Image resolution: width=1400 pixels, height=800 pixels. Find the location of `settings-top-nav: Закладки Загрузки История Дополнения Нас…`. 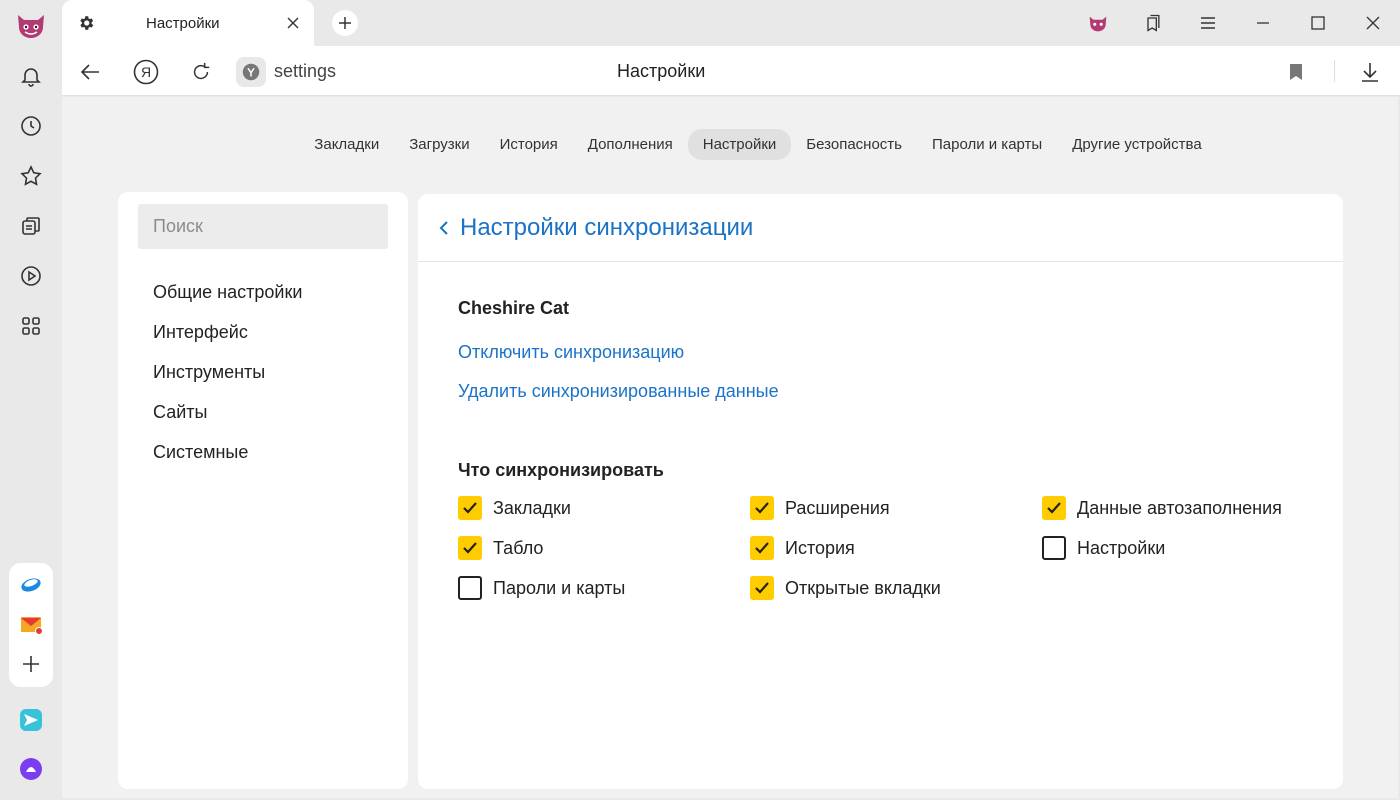

settings-top-nav: Закладки Загрузки История Дополнения Нас… is located at coordinates (730, 144).